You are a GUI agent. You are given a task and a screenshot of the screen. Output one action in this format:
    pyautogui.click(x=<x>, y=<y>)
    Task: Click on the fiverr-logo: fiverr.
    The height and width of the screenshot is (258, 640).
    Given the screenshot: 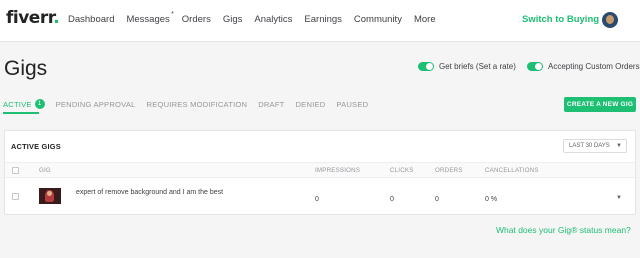 What is the action you would take?
    pyautogui.click(x=33, y=18)
    